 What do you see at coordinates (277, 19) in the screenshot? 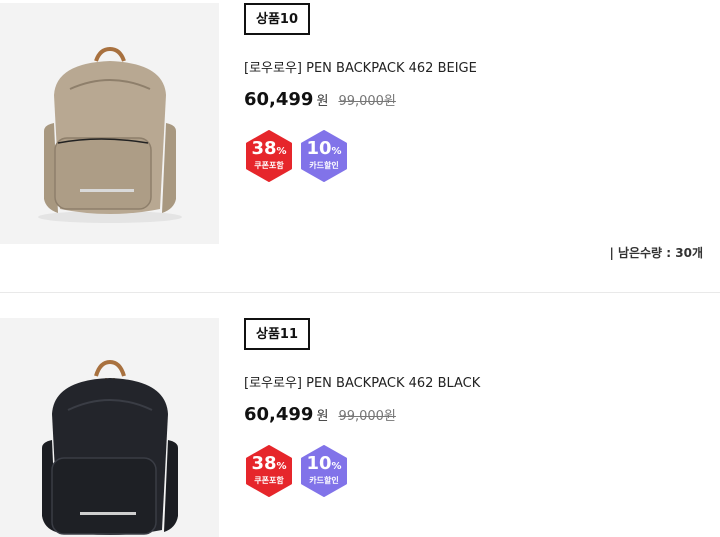
I see `product-number-badge: 상품10` at bounding box center [277, 19].